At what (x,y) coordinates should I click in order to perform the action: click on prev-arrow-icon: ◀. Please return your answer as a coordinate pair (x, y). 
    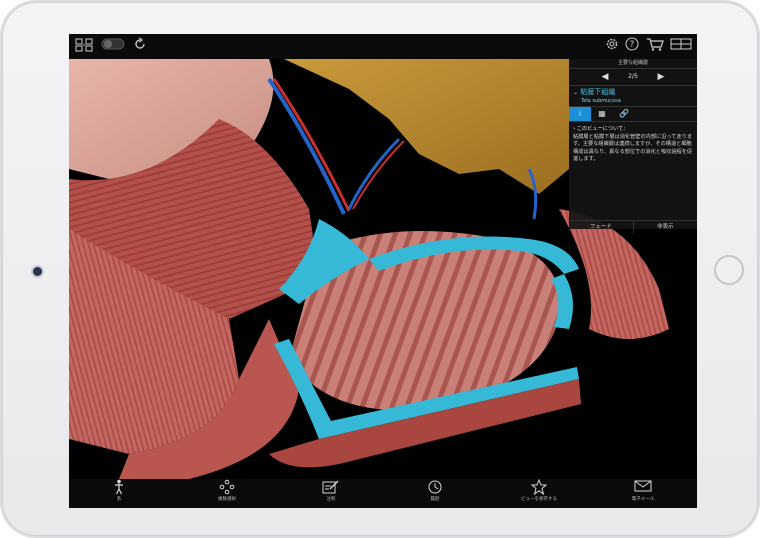
    Looking at the image, I should click on (605, 77).